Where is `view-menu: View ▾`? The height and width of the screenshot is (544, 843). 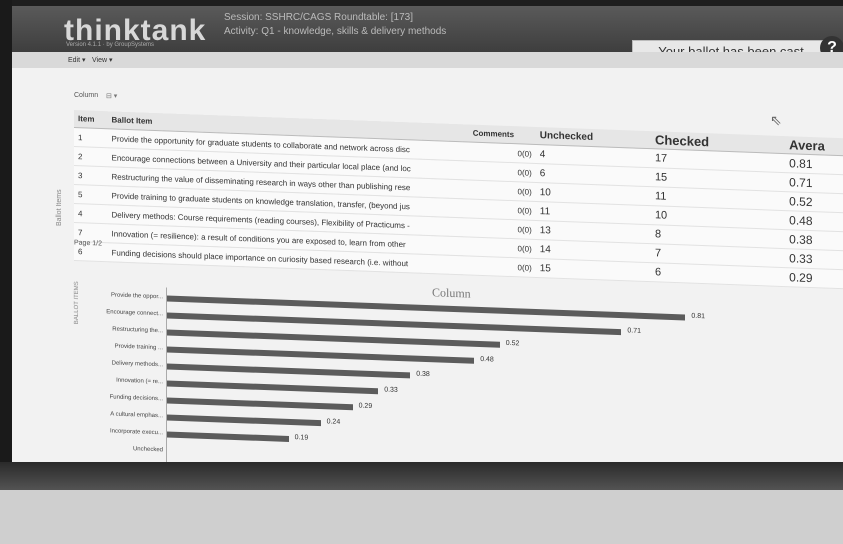 view-menu: View ▾ is located at coordinates (102, 60).